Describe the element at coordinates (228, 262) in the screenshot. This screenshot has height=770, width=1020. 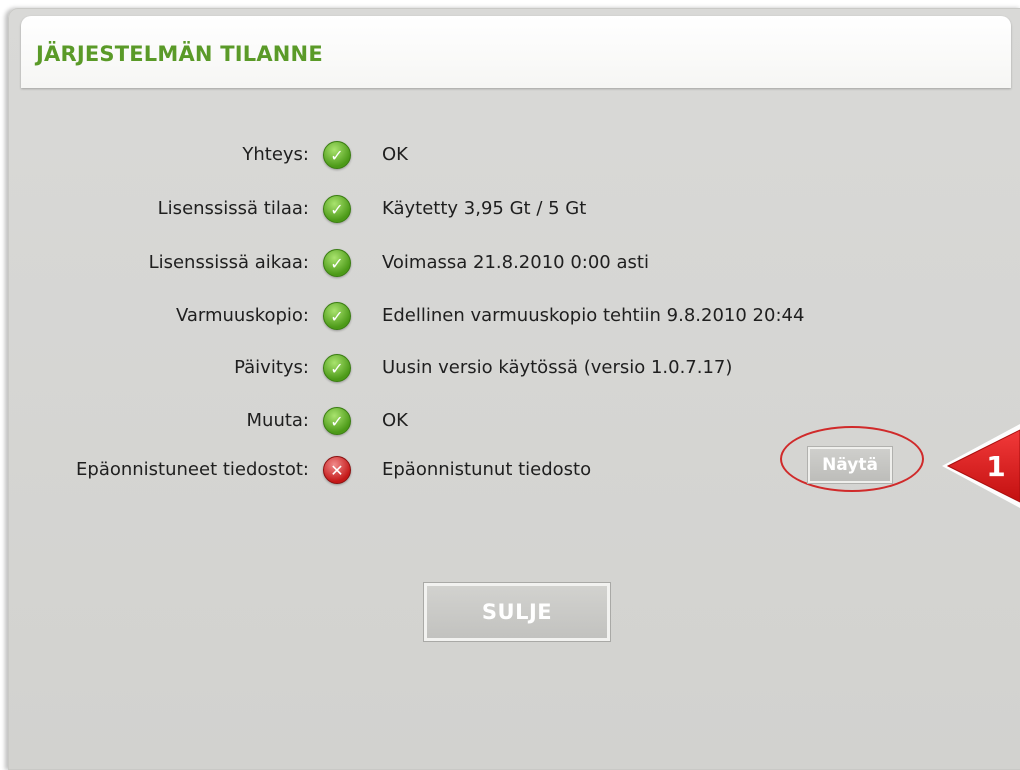
I see `row-label: Lisenssissä aikaa:` at that location.